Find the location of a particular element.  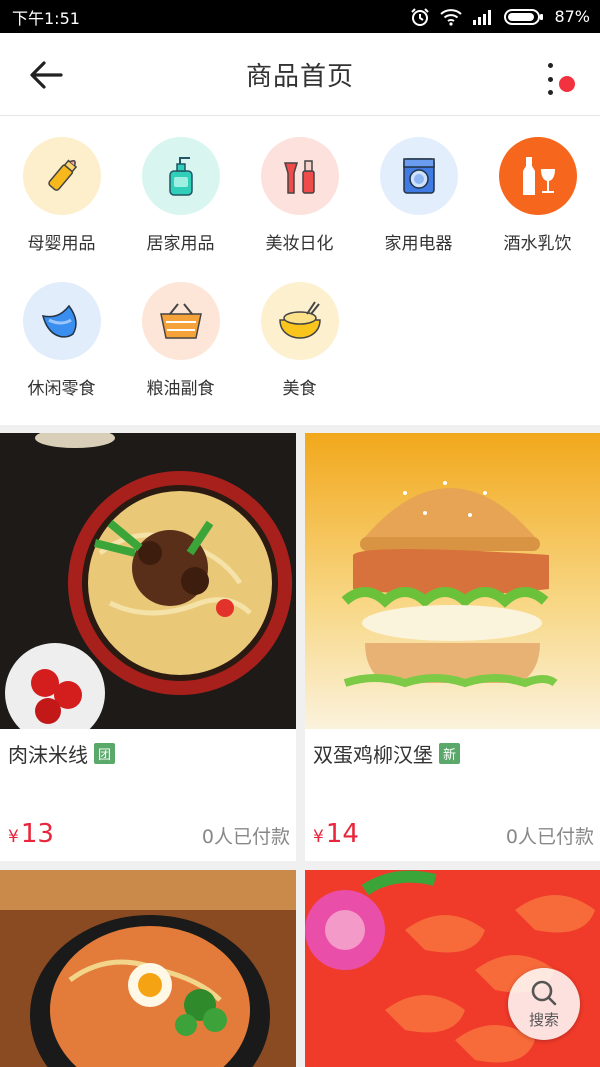

group-buy-badge: 团 is located at coordinates (104, 753).